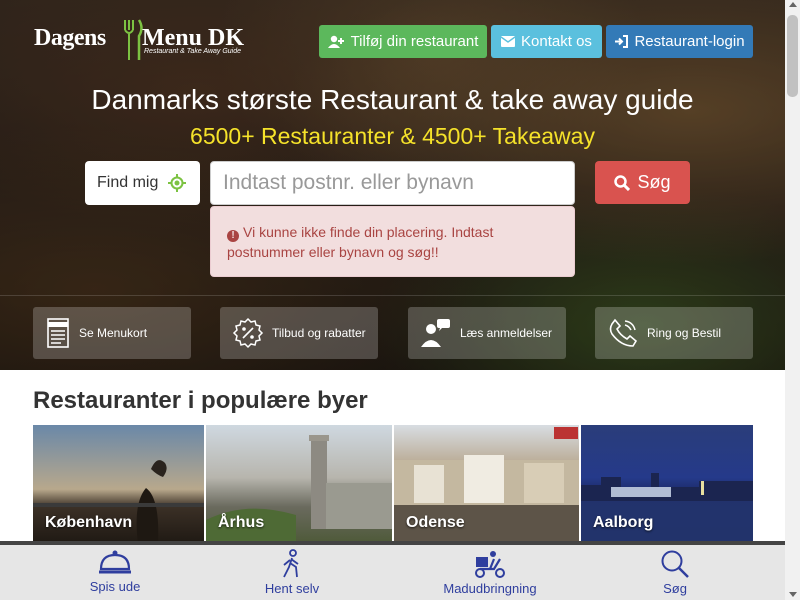 The width and height of the screenshot is (800, 600). What do you see at coordinates (233, 236) in the screenshot?
I see `exclamation-icon: !` at bounding box center [233, 236].